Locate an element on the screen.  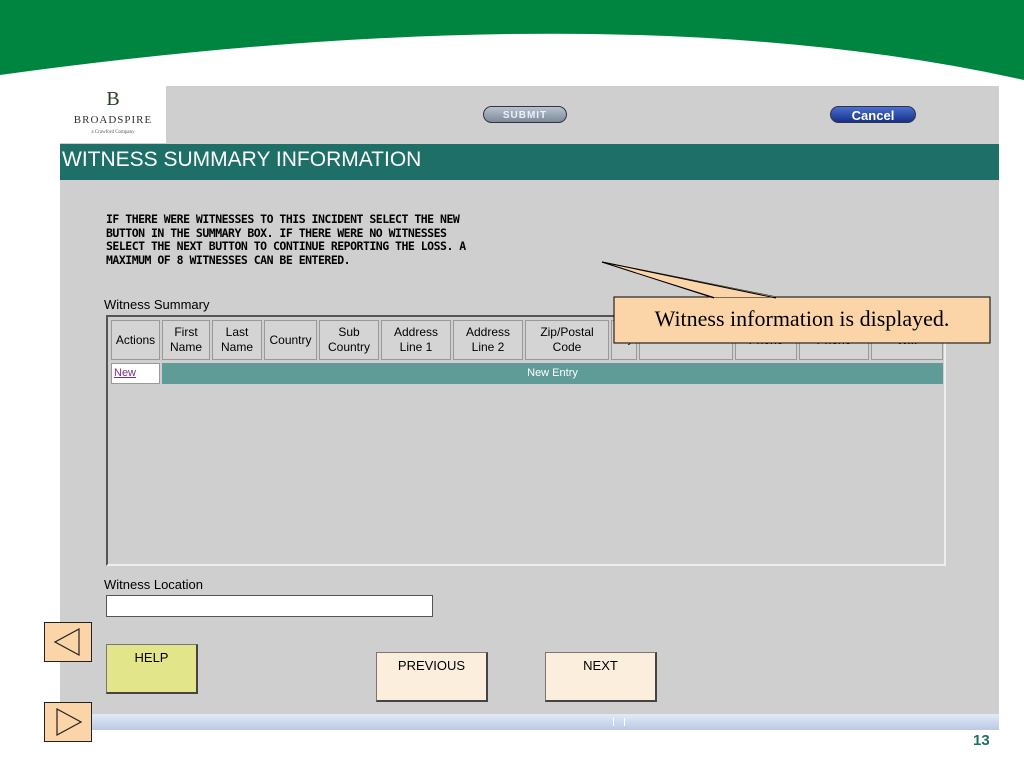
previous-slide-button is located at coordinates (68, 642).